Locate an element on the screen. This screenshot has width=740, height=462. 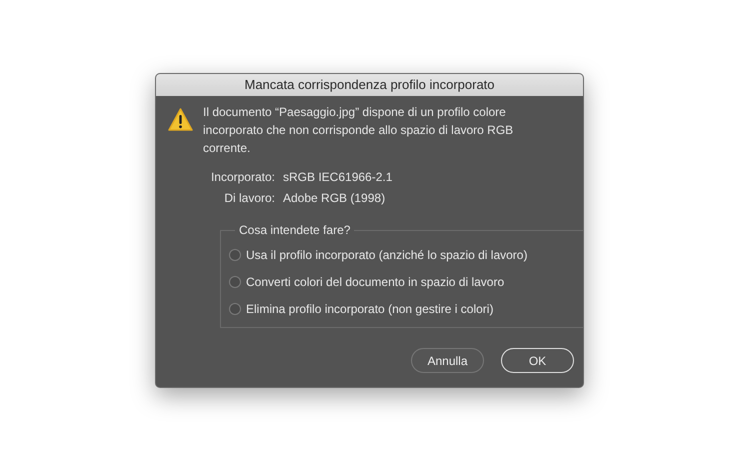
option-label: Elimina profilo incorporato (non gestire i colori) is located at coordinates (370, 309).